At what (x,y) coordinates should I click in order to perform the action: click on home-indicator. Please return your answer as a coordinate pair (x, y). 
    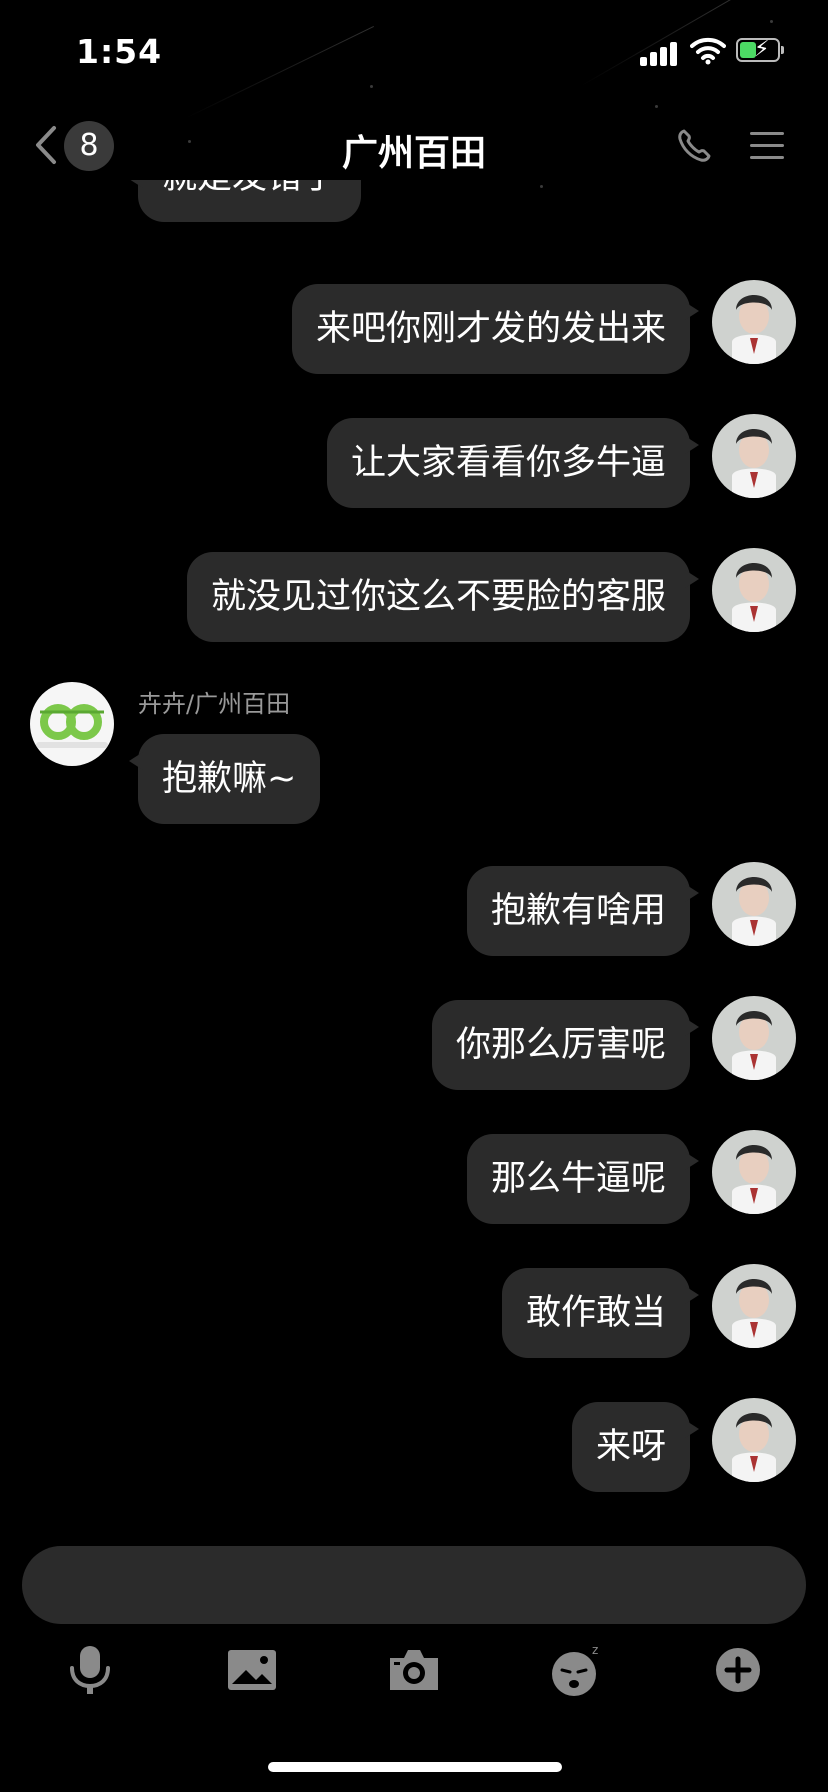
    Looking at the image, I should click on (415, 1767).